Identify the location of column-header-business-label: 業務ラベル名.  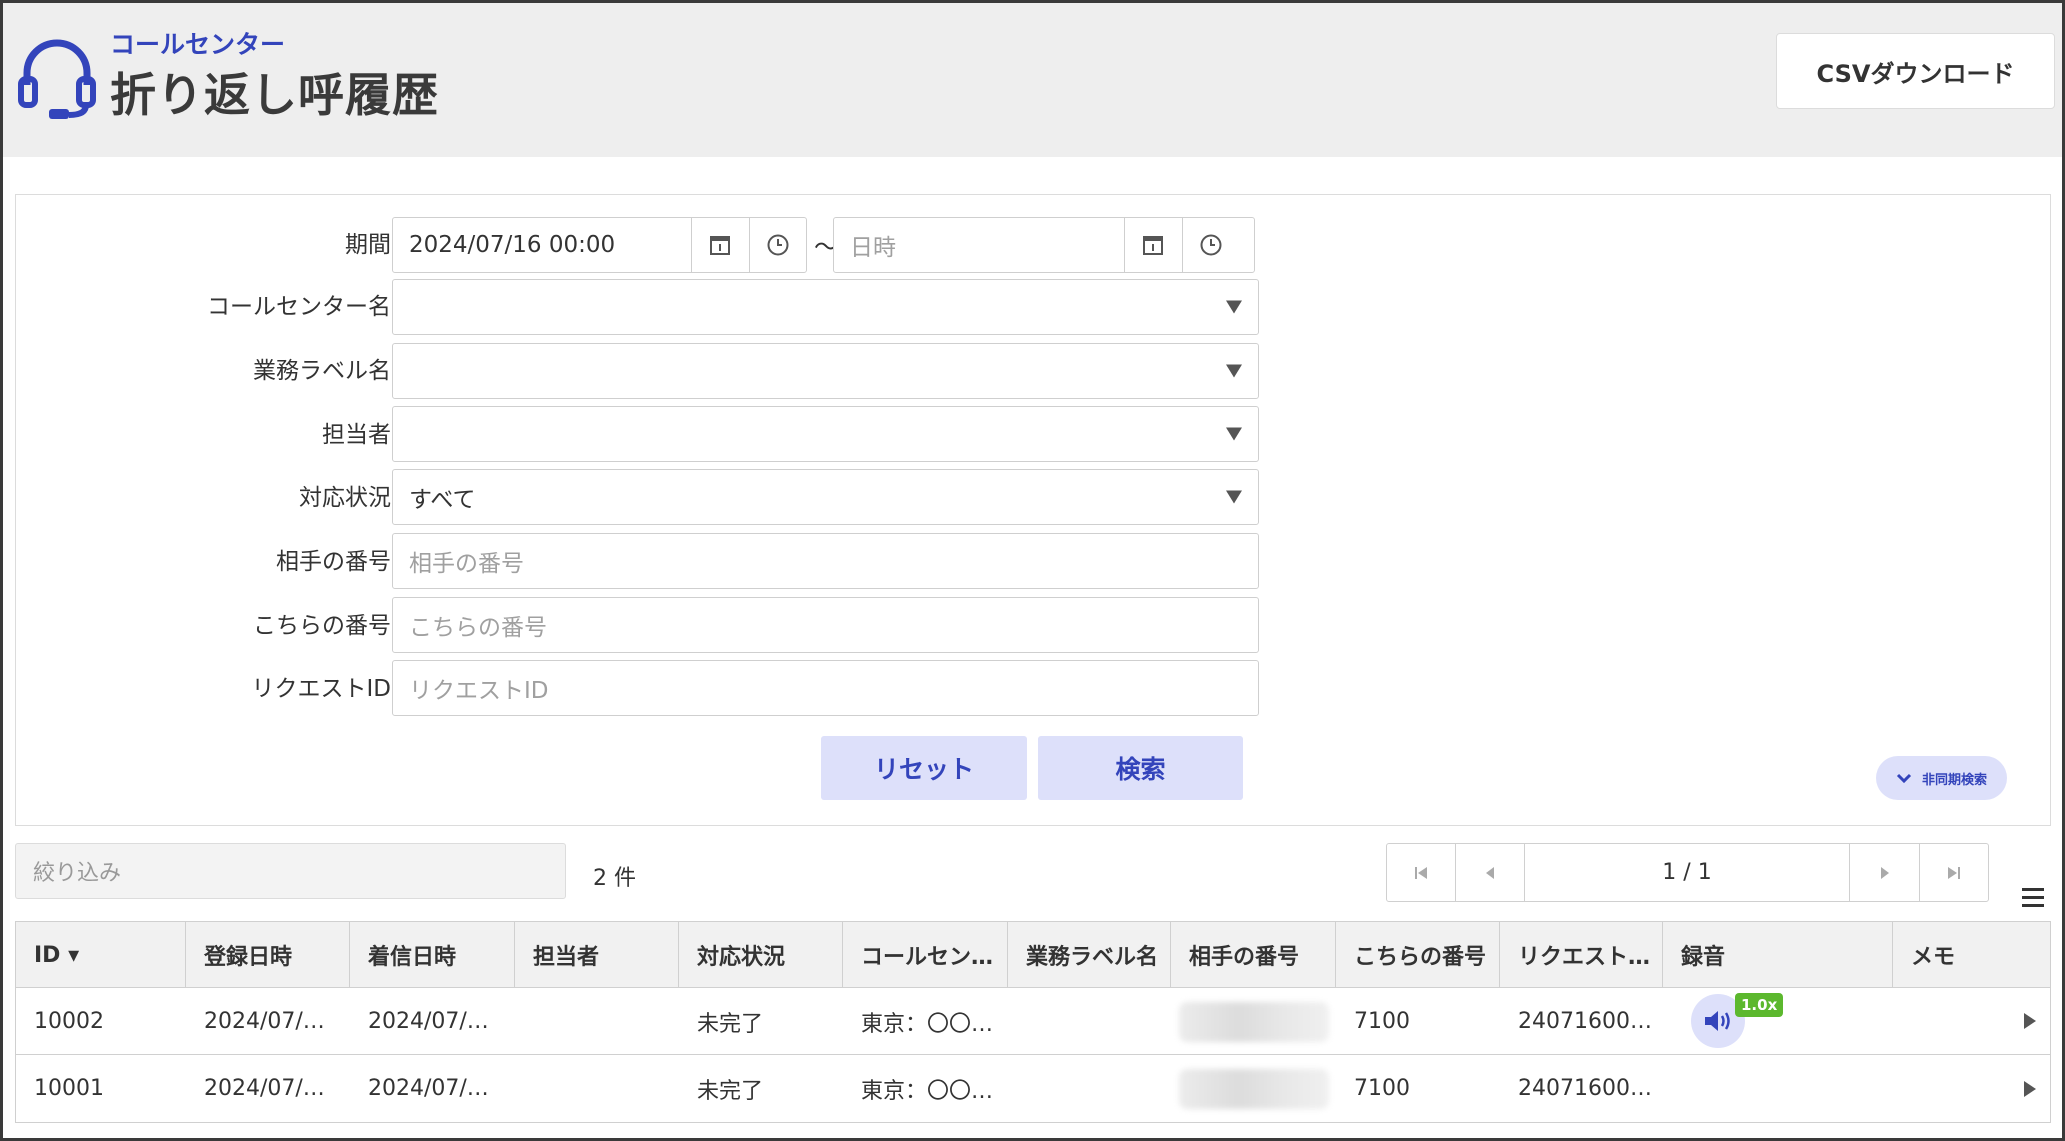
(1089, 955).